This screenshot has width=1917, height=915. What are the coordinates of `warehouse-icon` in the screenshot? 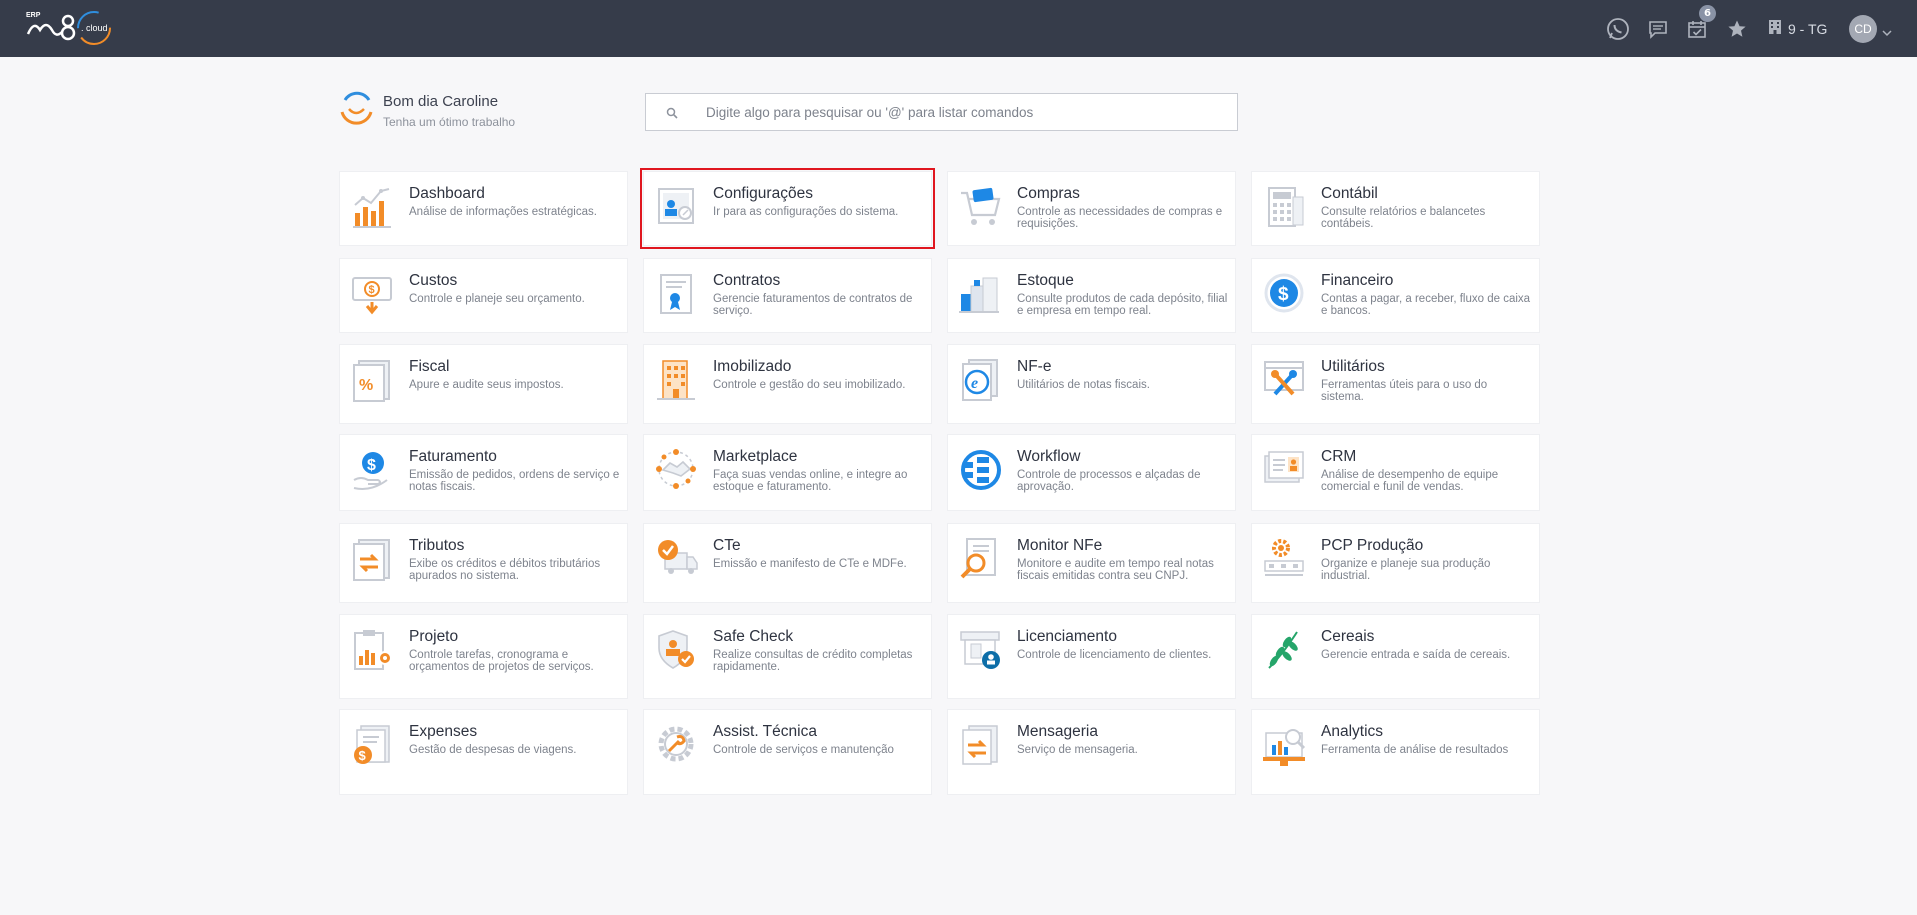 It's located at (981, 294).